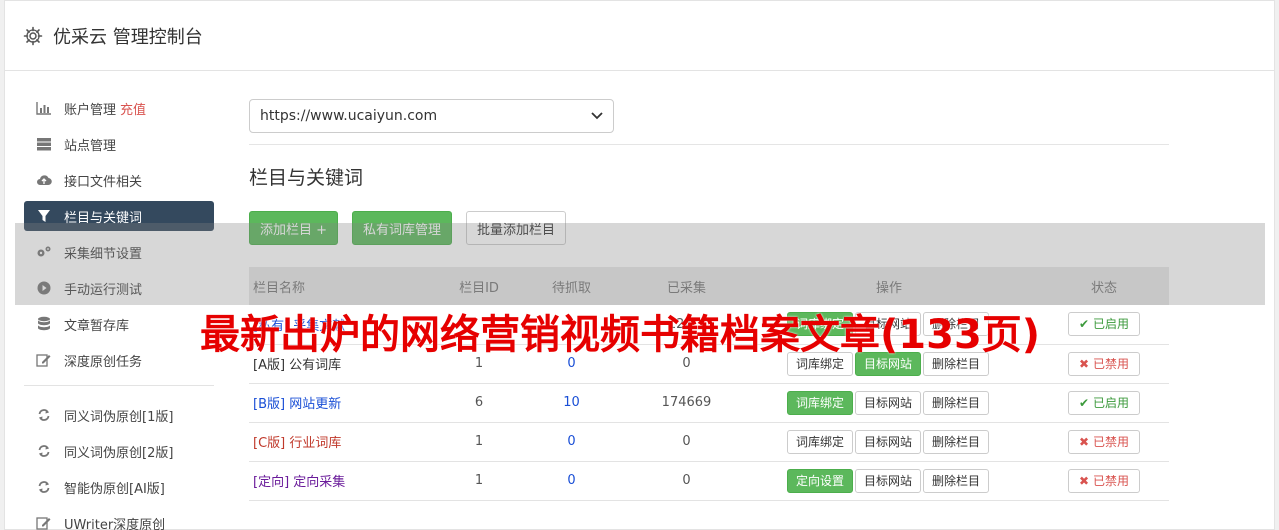  I want to click on col-header-status: 状态, so click(1103, 288).